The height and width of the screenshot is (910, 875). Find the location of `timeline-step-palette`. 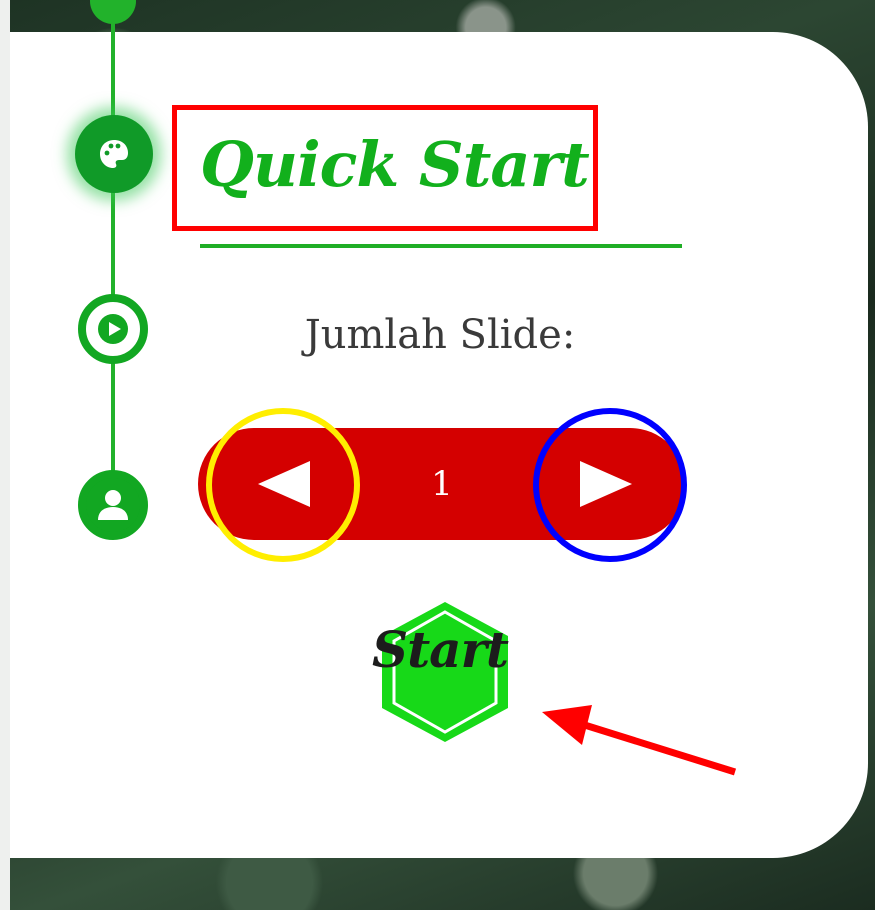

timeline-step-palette is located at coordinates (114, 154).